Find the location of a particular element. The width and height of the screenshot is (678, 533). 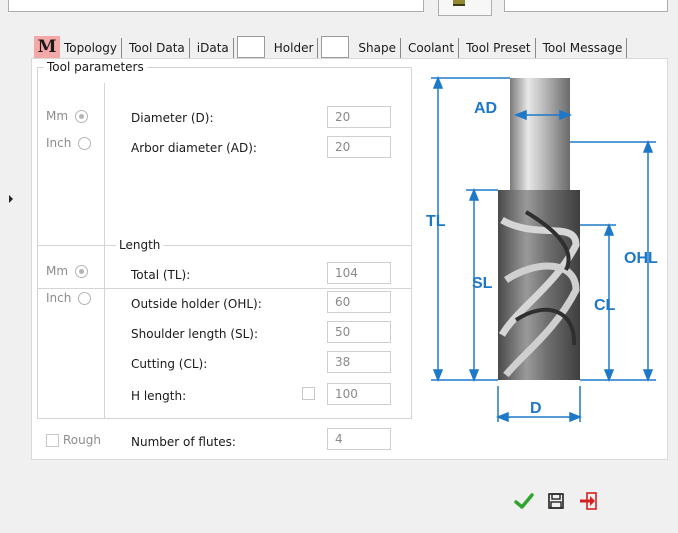

tool-parameters-legend: Tool parameters is located at coordinates (95, 67).